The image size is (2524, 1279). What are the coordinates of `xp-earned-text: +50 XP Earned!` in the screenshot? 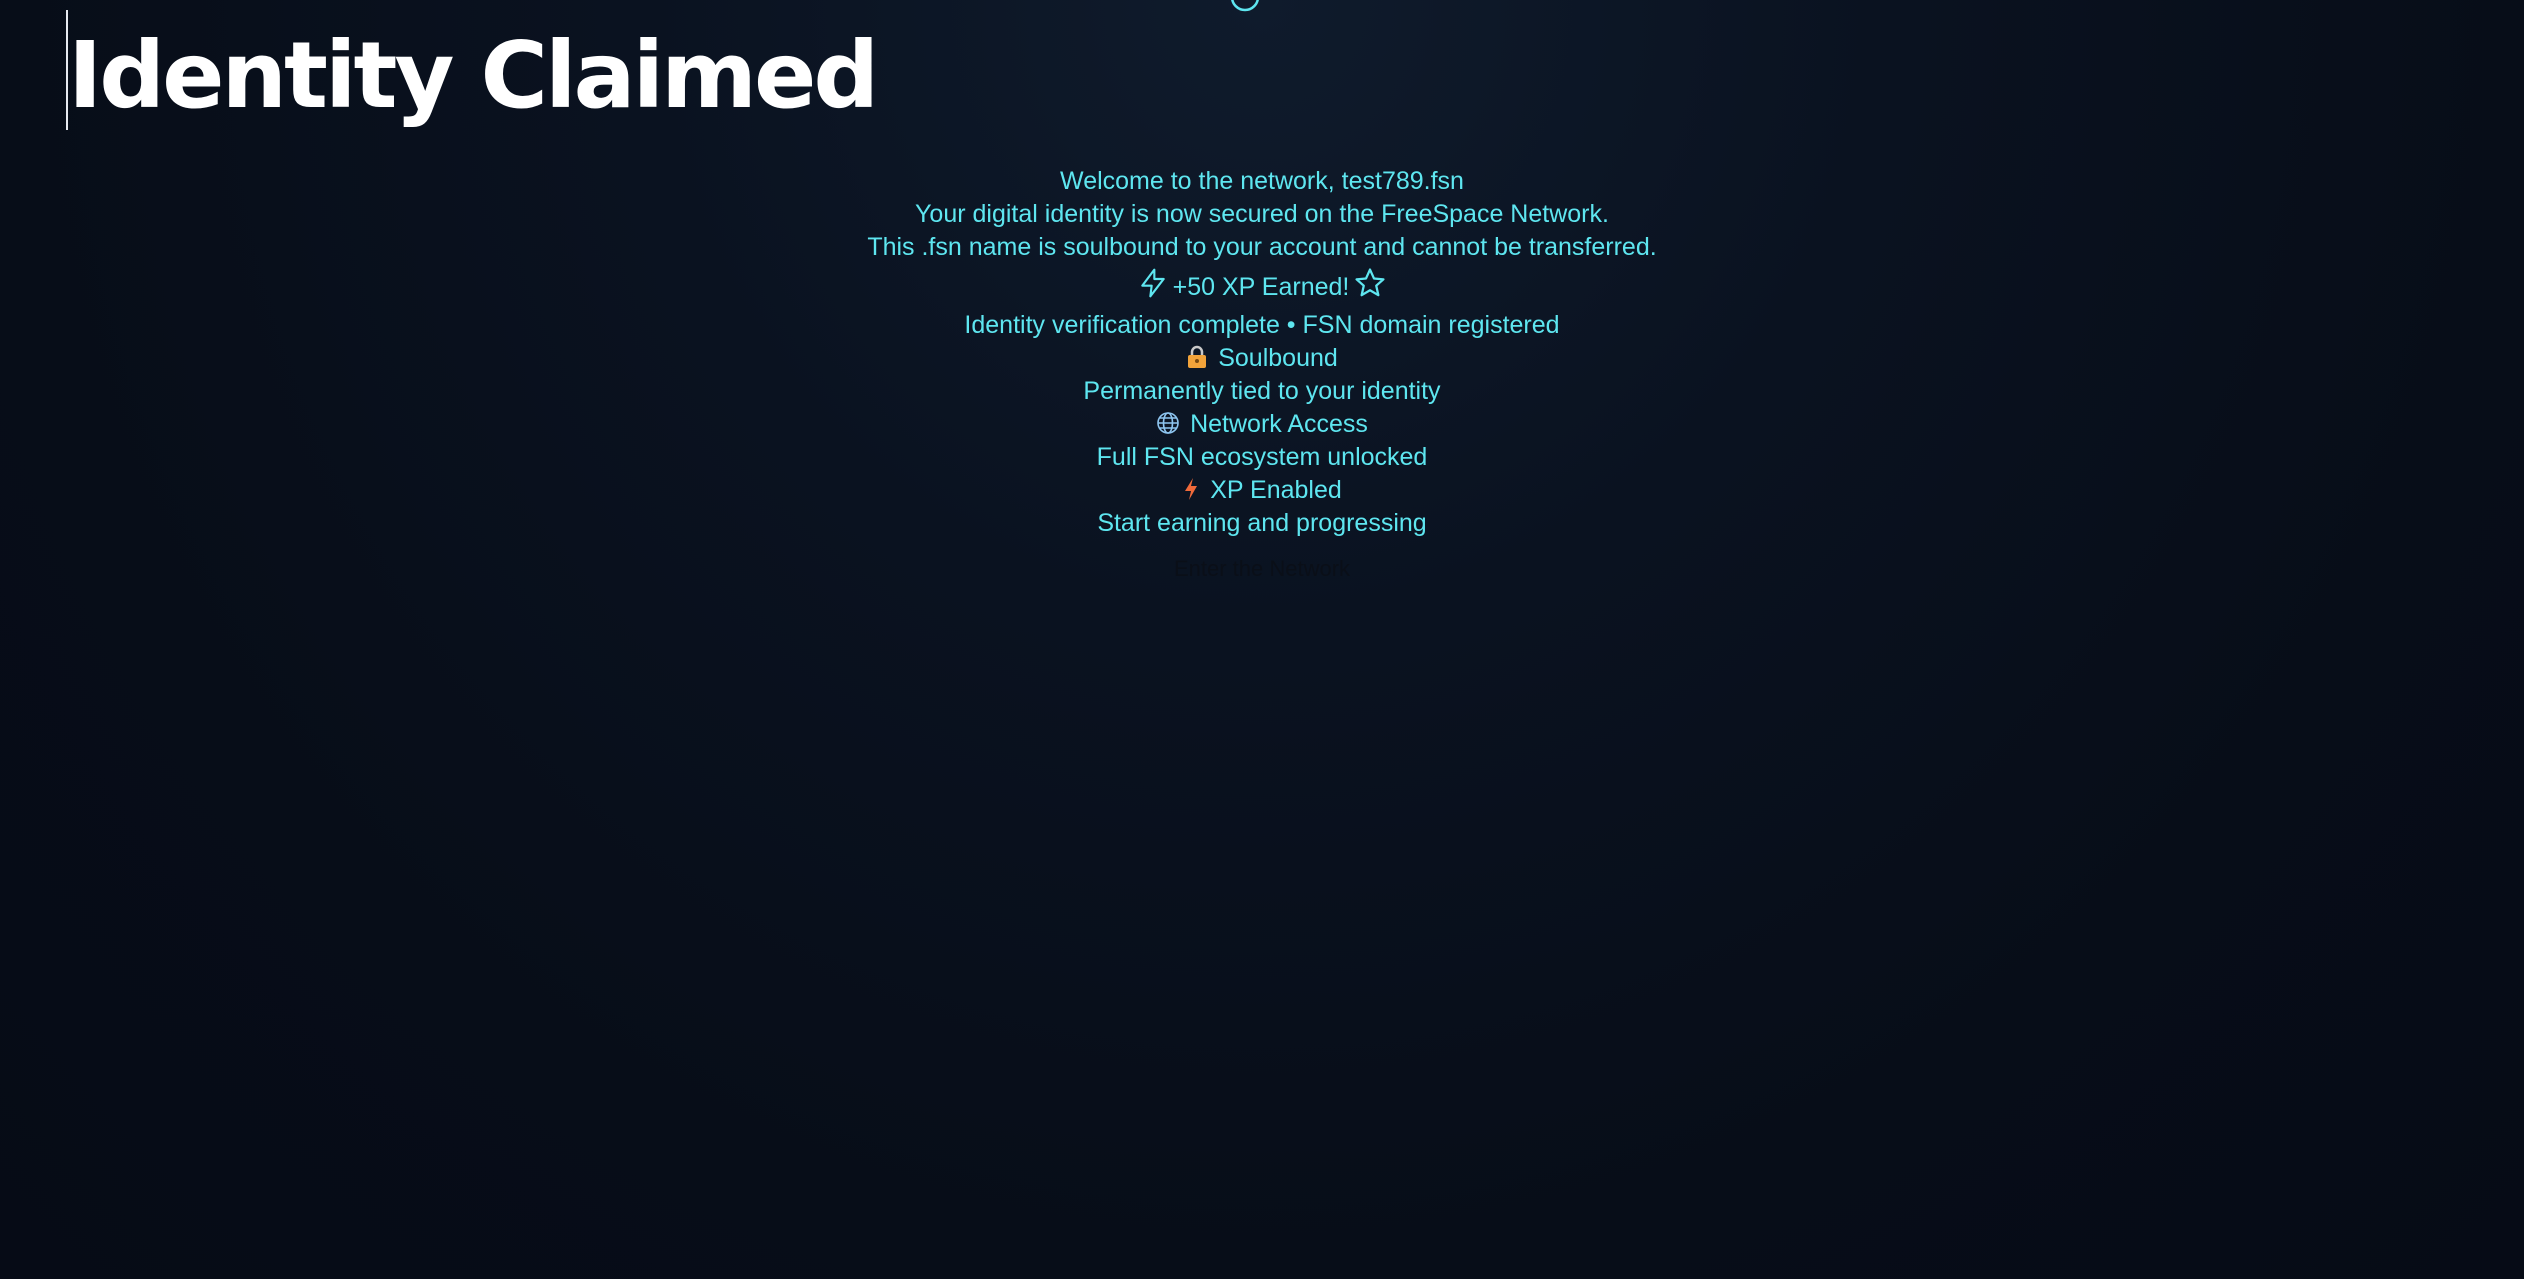 It's located at (1261, 287).